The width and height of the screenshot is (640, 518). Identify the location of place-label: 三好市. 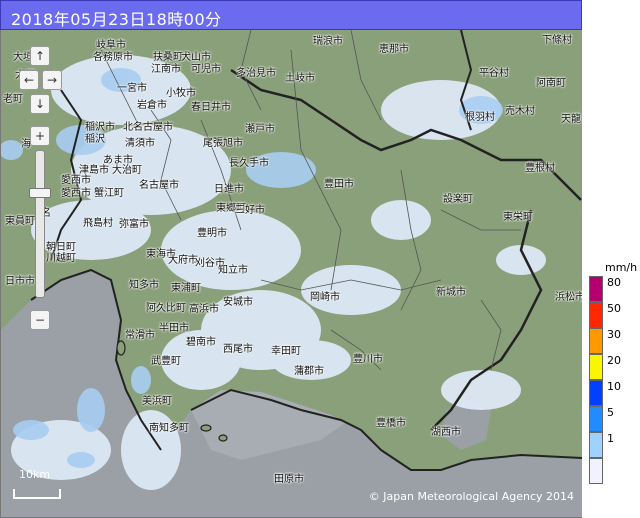
(250, 210).